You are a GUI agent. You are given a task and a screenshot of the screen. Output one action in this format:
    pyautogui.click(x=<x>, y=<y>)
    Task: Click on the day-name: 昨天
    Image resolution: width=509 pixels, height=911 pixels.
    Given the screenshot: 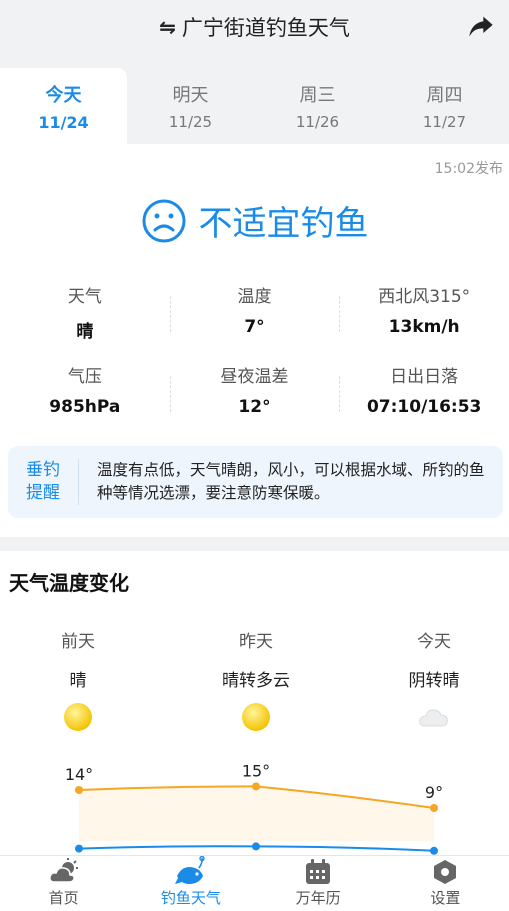 What is the action you would take?
    pyautogui.click(x=256, y=642)
    